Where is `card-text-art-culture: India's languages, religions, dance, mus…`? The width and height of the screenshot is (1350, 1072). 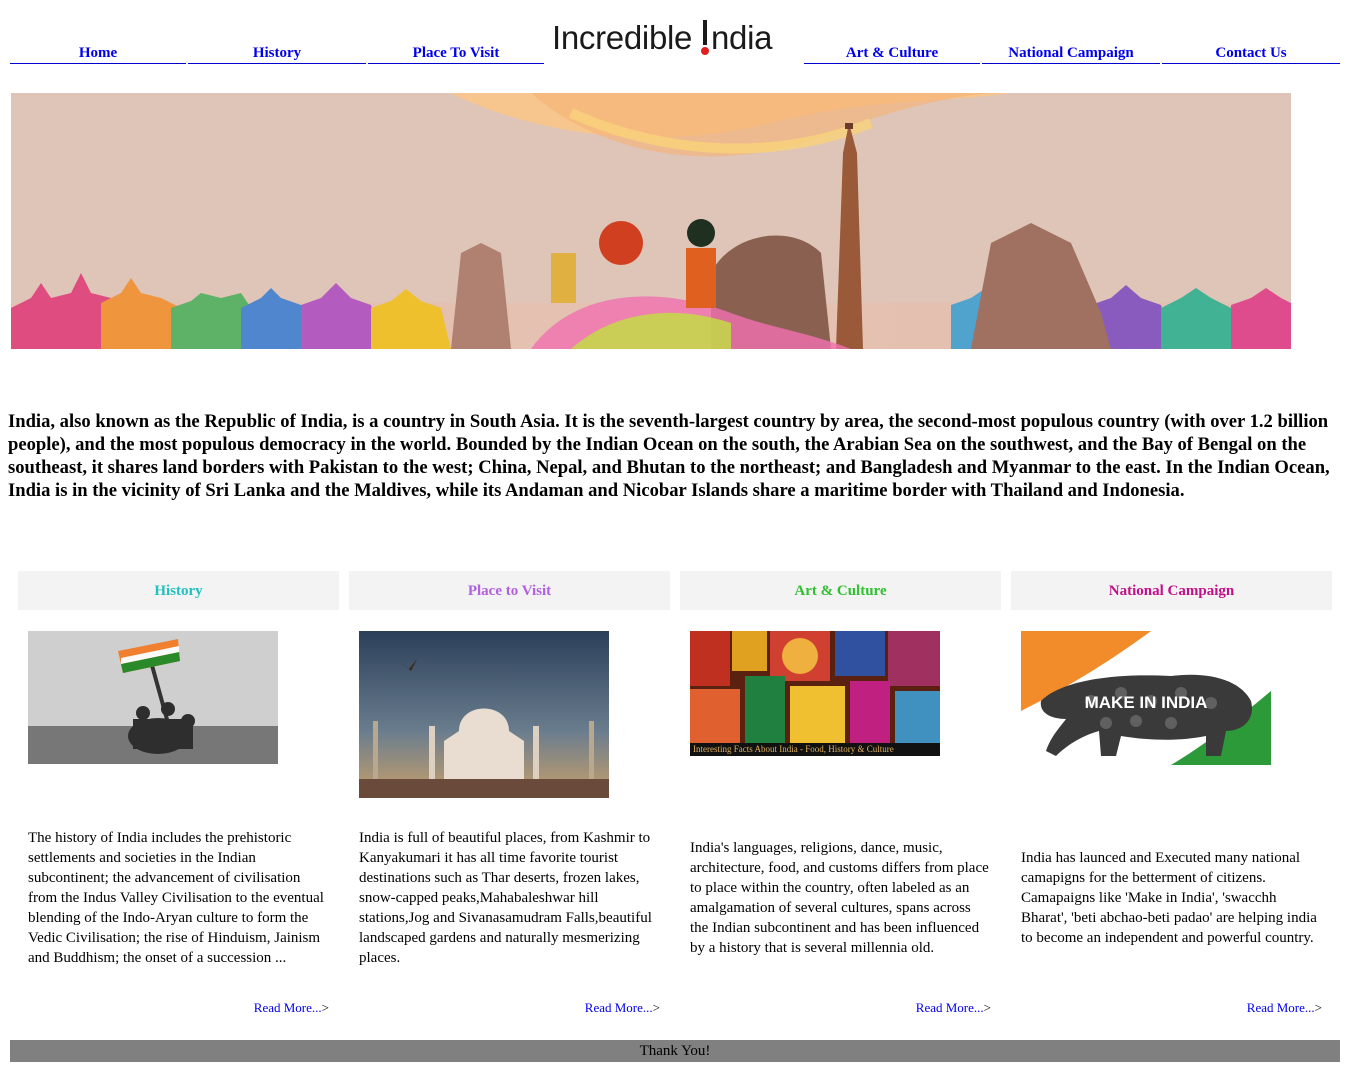 card-text-art-culture: India's languages, religions, dance, mus… is located at coordinates (839, 898).